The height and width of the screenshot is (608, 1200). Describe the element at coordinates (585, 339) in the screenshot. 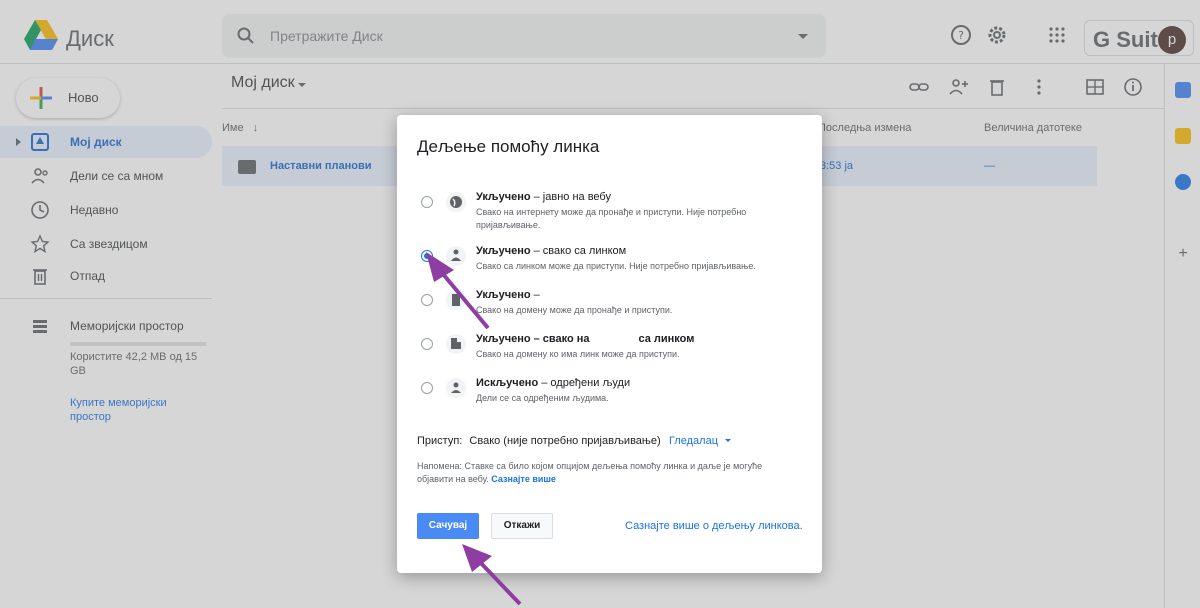

I see `option-title: Укључено – свако на са линком` at that location.